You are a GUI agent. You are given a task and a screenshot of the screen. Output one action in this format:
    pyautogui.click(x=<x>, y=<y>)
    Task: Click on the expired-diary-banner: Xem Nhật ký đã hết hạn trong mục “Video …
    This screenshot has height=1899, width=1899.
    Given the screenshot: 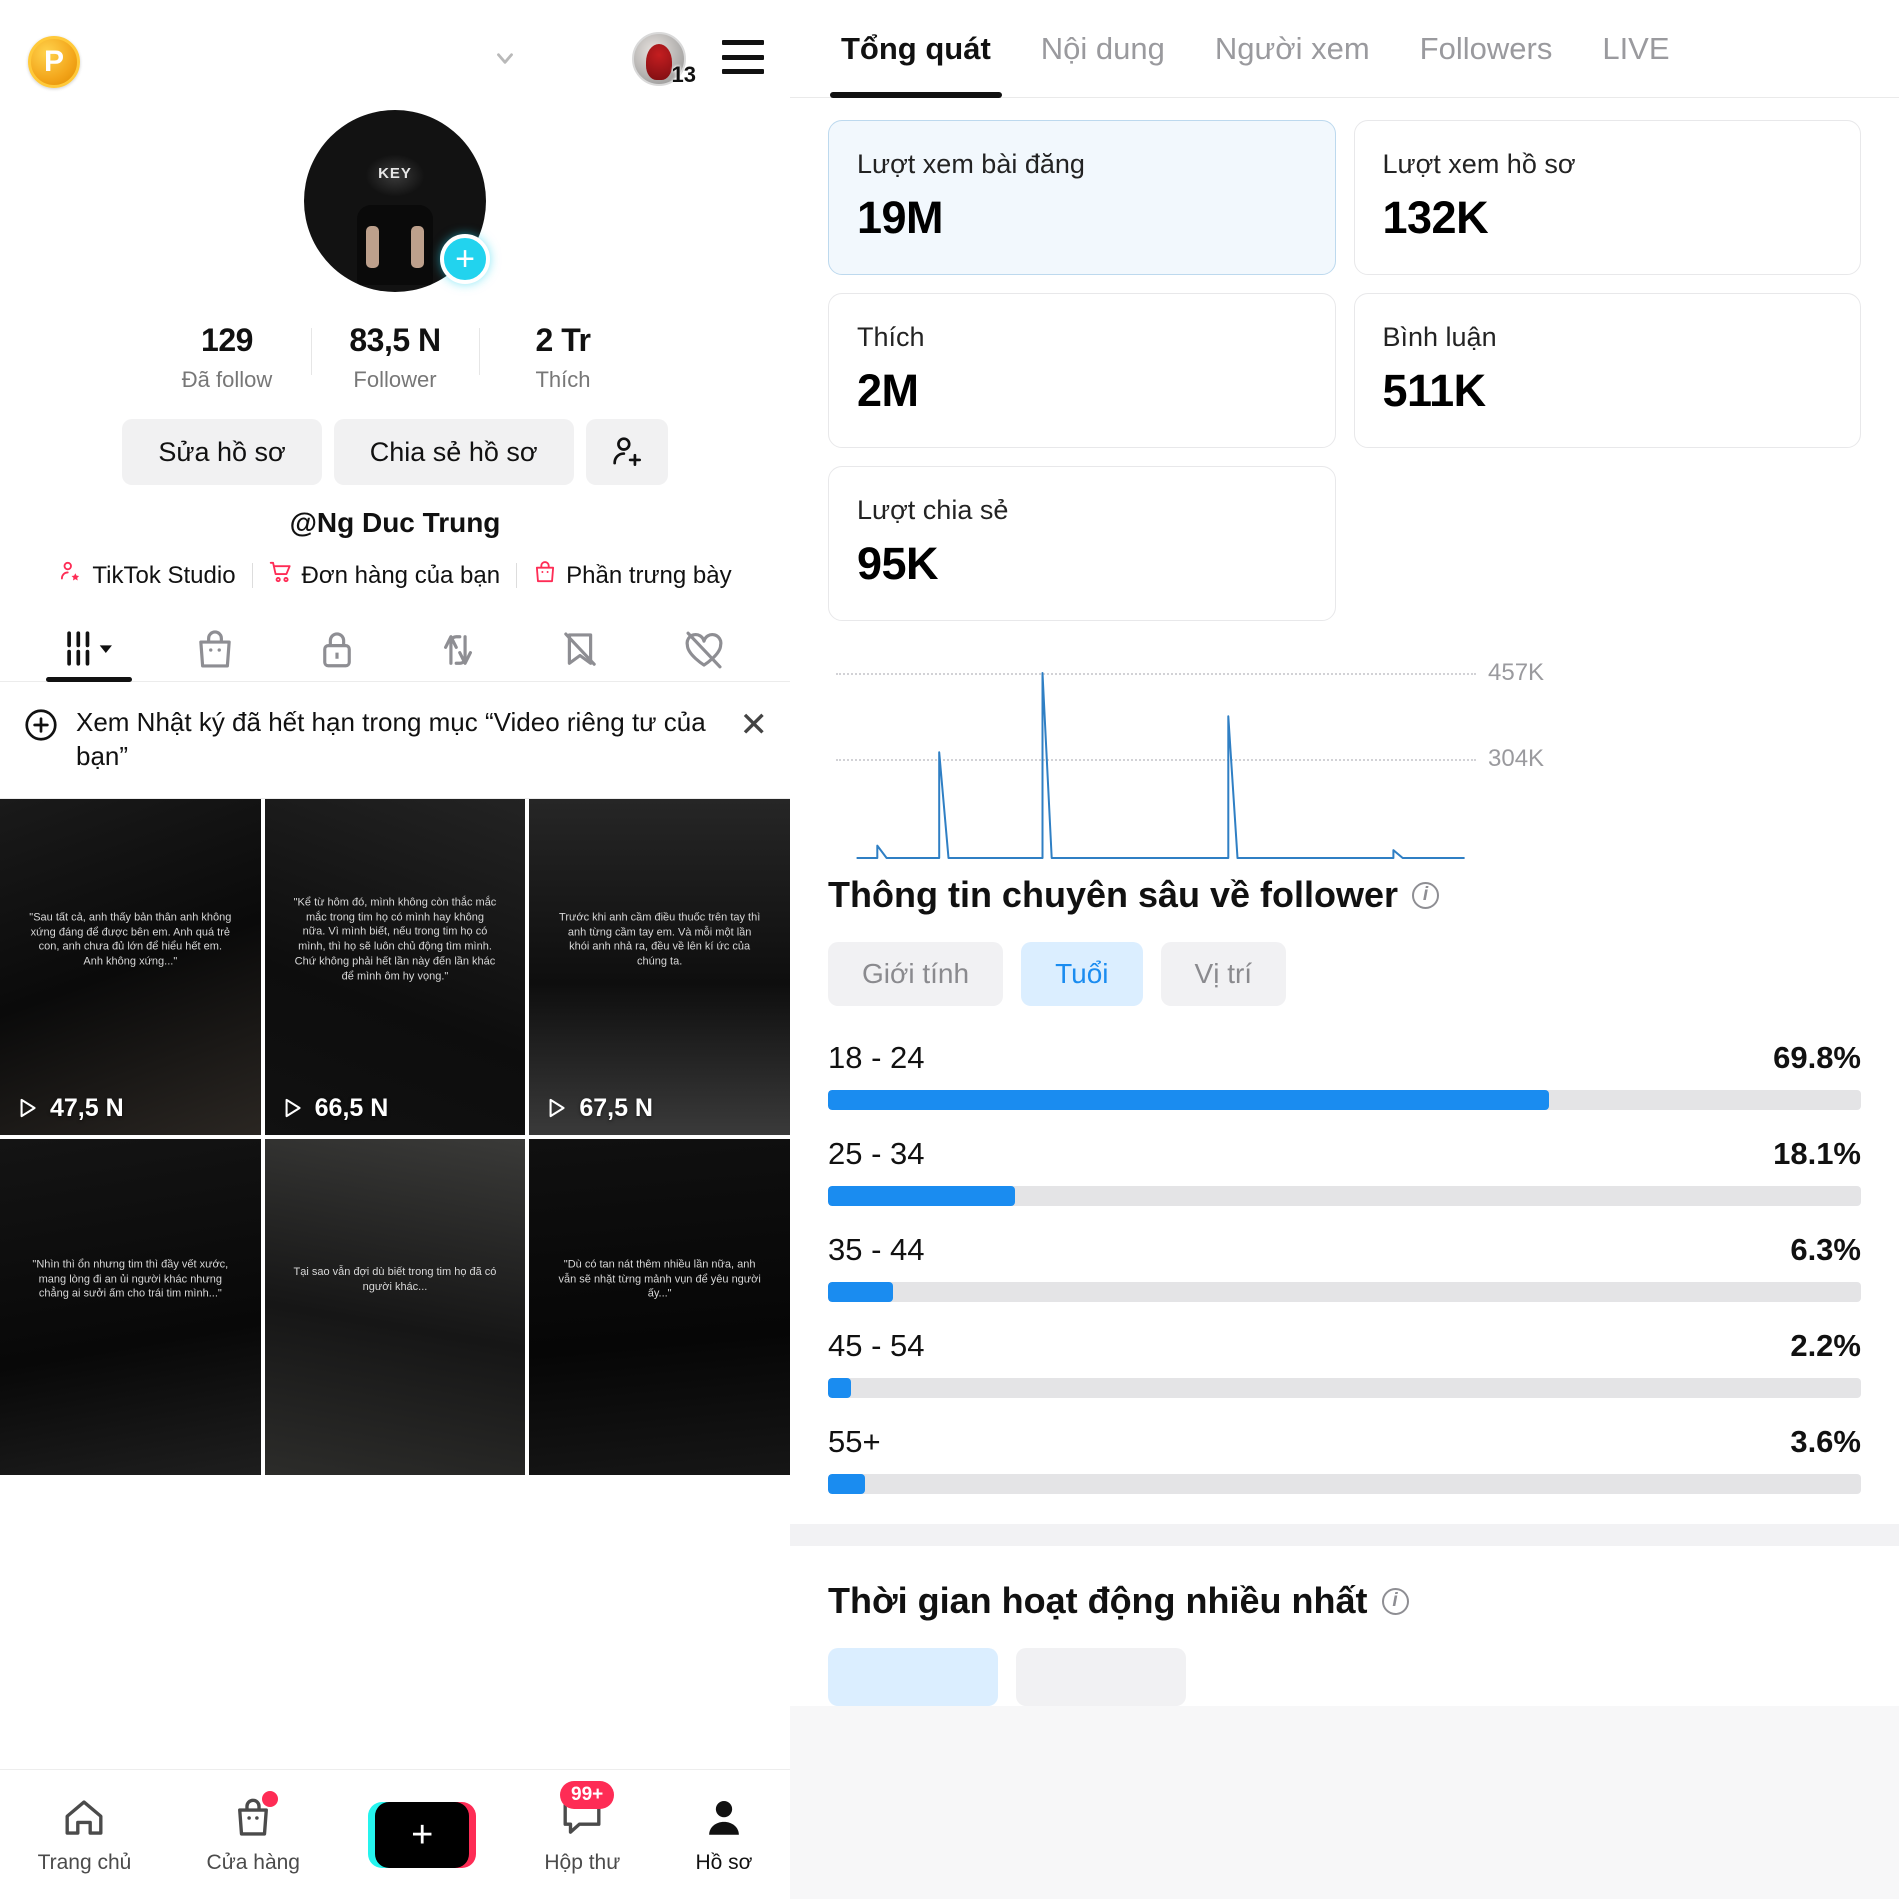 What is the action you would take?
    pyautogui.click(x=395, y=740)
    